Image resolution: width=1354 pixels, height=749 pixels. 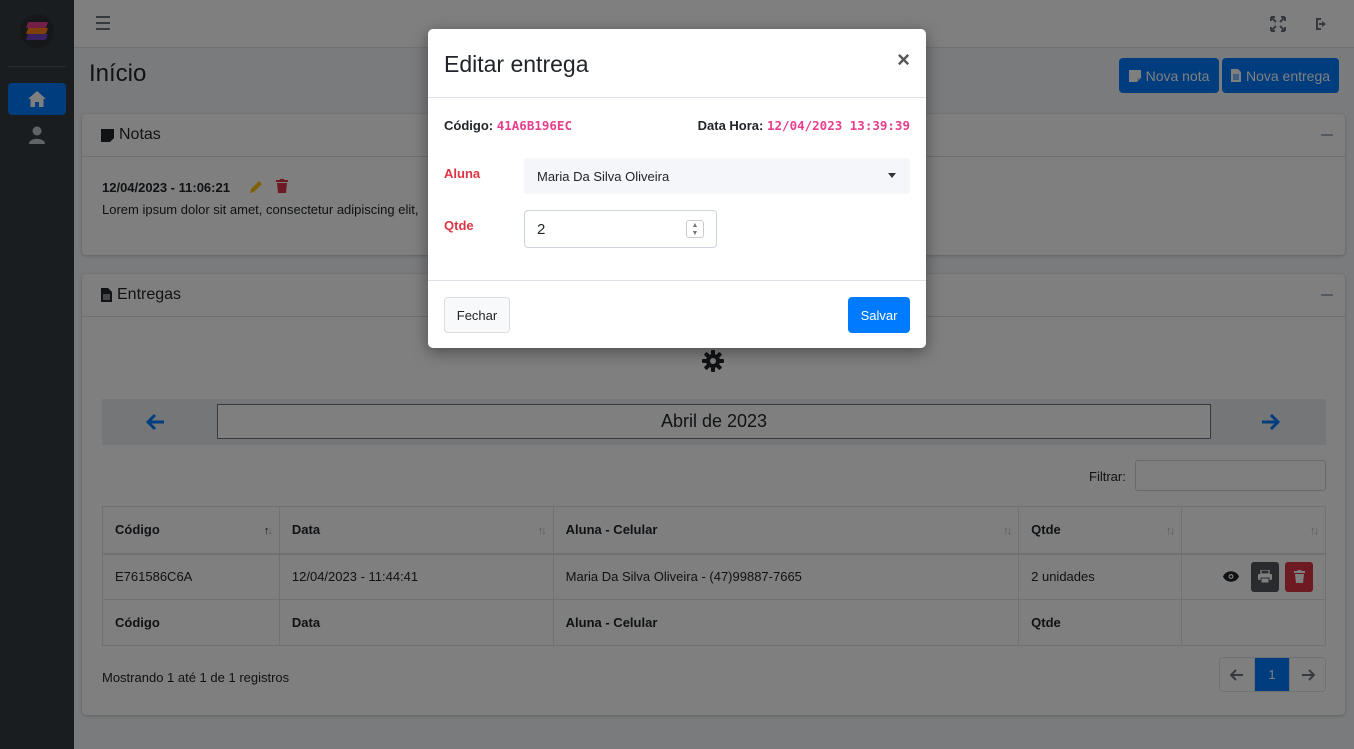 What do you see at coordinates (541, 229) in the screenshot?
I see `qtde-value: 2` at bounding box center [541, 229].